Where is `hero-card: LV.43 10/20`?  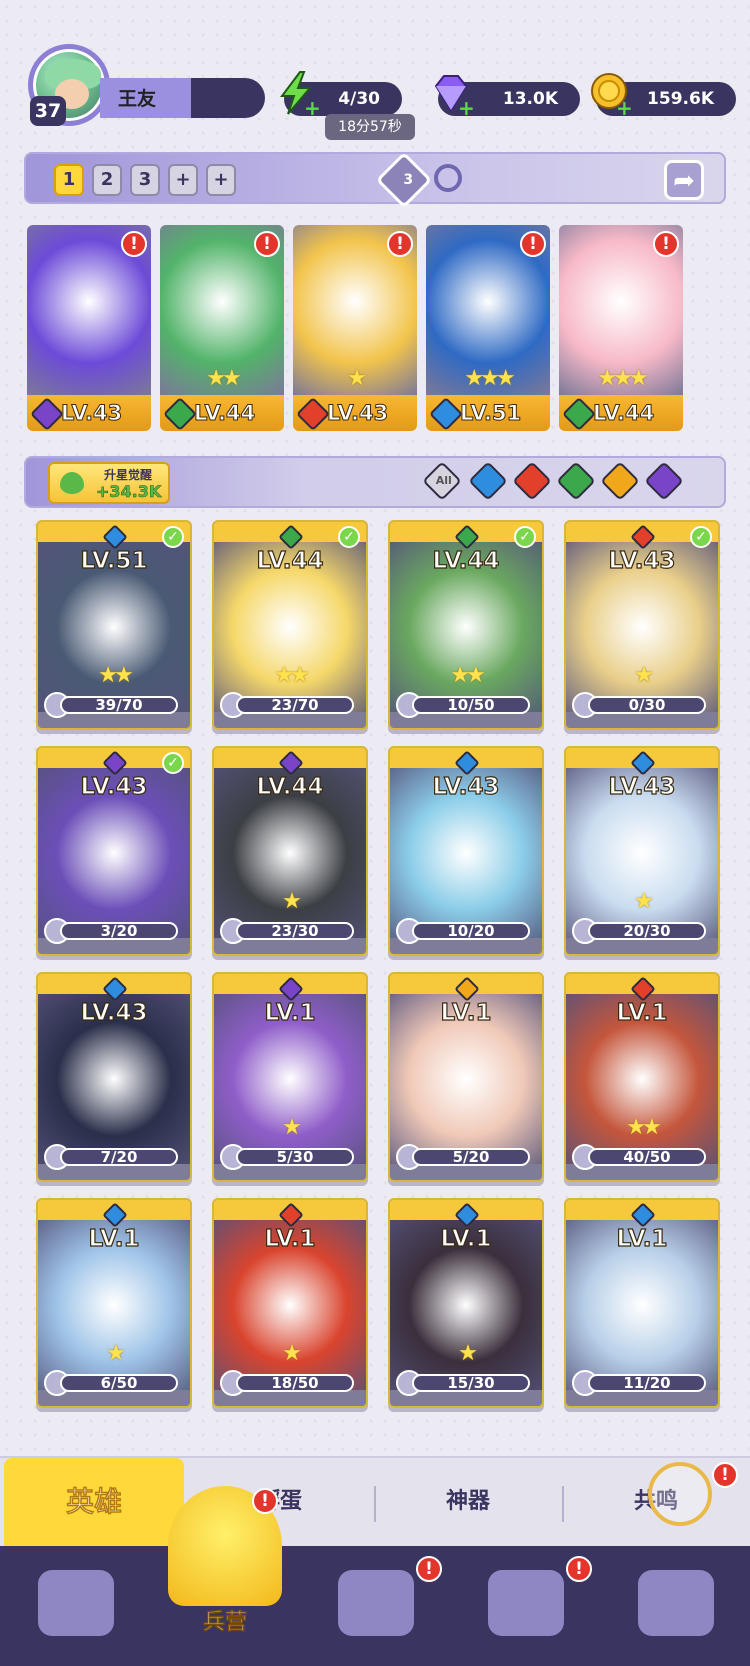 hero-card: LV.43 10/20 is located at coordinates (466, 851).